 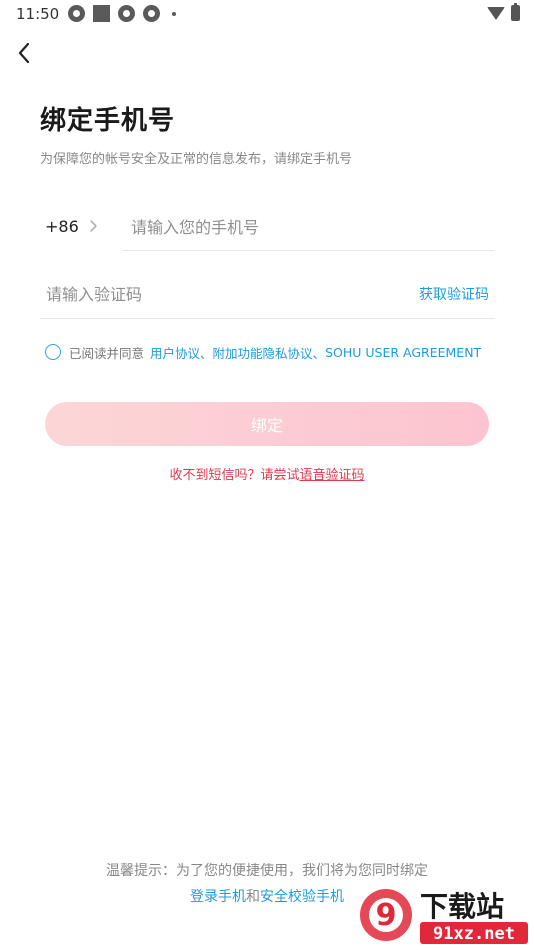 I want to click on page-subtitle: 为保障您的帐号安全及正常的信息发布，请绑定手机号, so click(x=196, y=159).